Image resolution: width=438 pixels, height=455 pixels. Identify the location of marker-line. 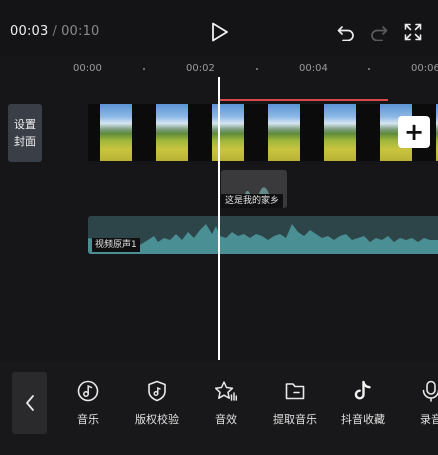
(304, 100).